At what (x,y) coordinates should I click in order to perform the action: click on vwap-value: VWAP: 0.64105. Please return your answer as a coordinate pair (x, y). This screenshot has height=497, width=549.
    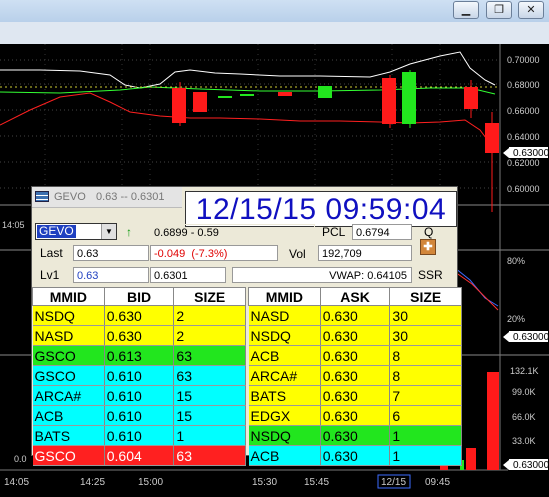
    Looking at the image, I should click on (322, 275).